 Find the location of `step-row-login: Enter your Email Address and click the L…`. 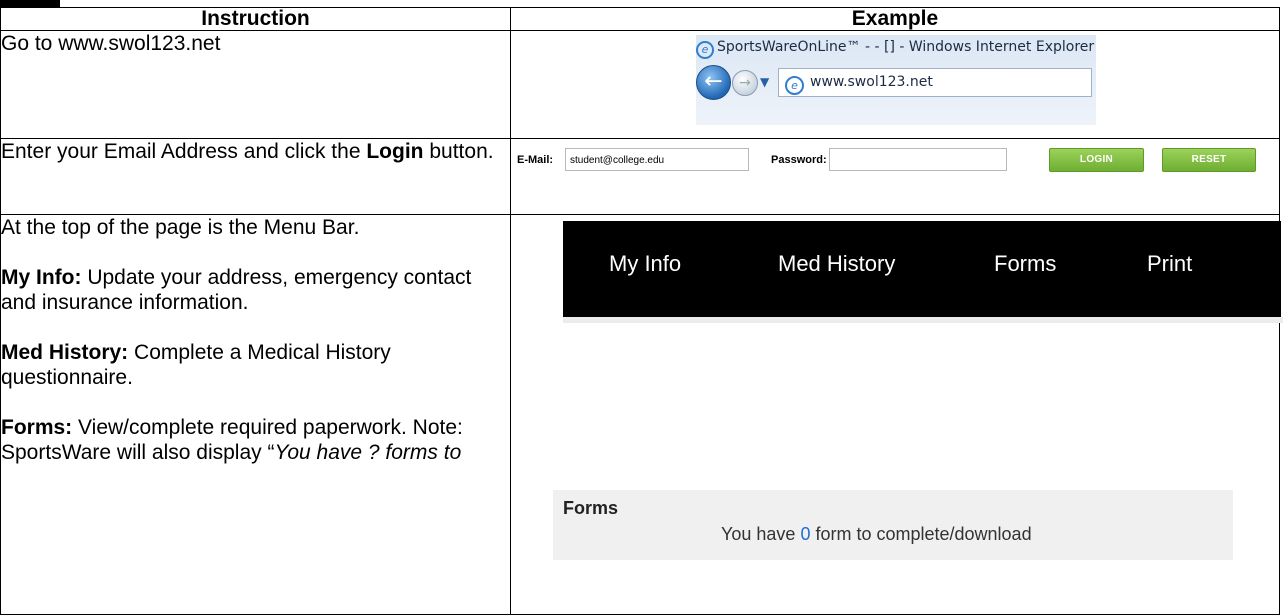

step-row-login: Enter your Email Address and click the L… is located at coordinates (640, 176).